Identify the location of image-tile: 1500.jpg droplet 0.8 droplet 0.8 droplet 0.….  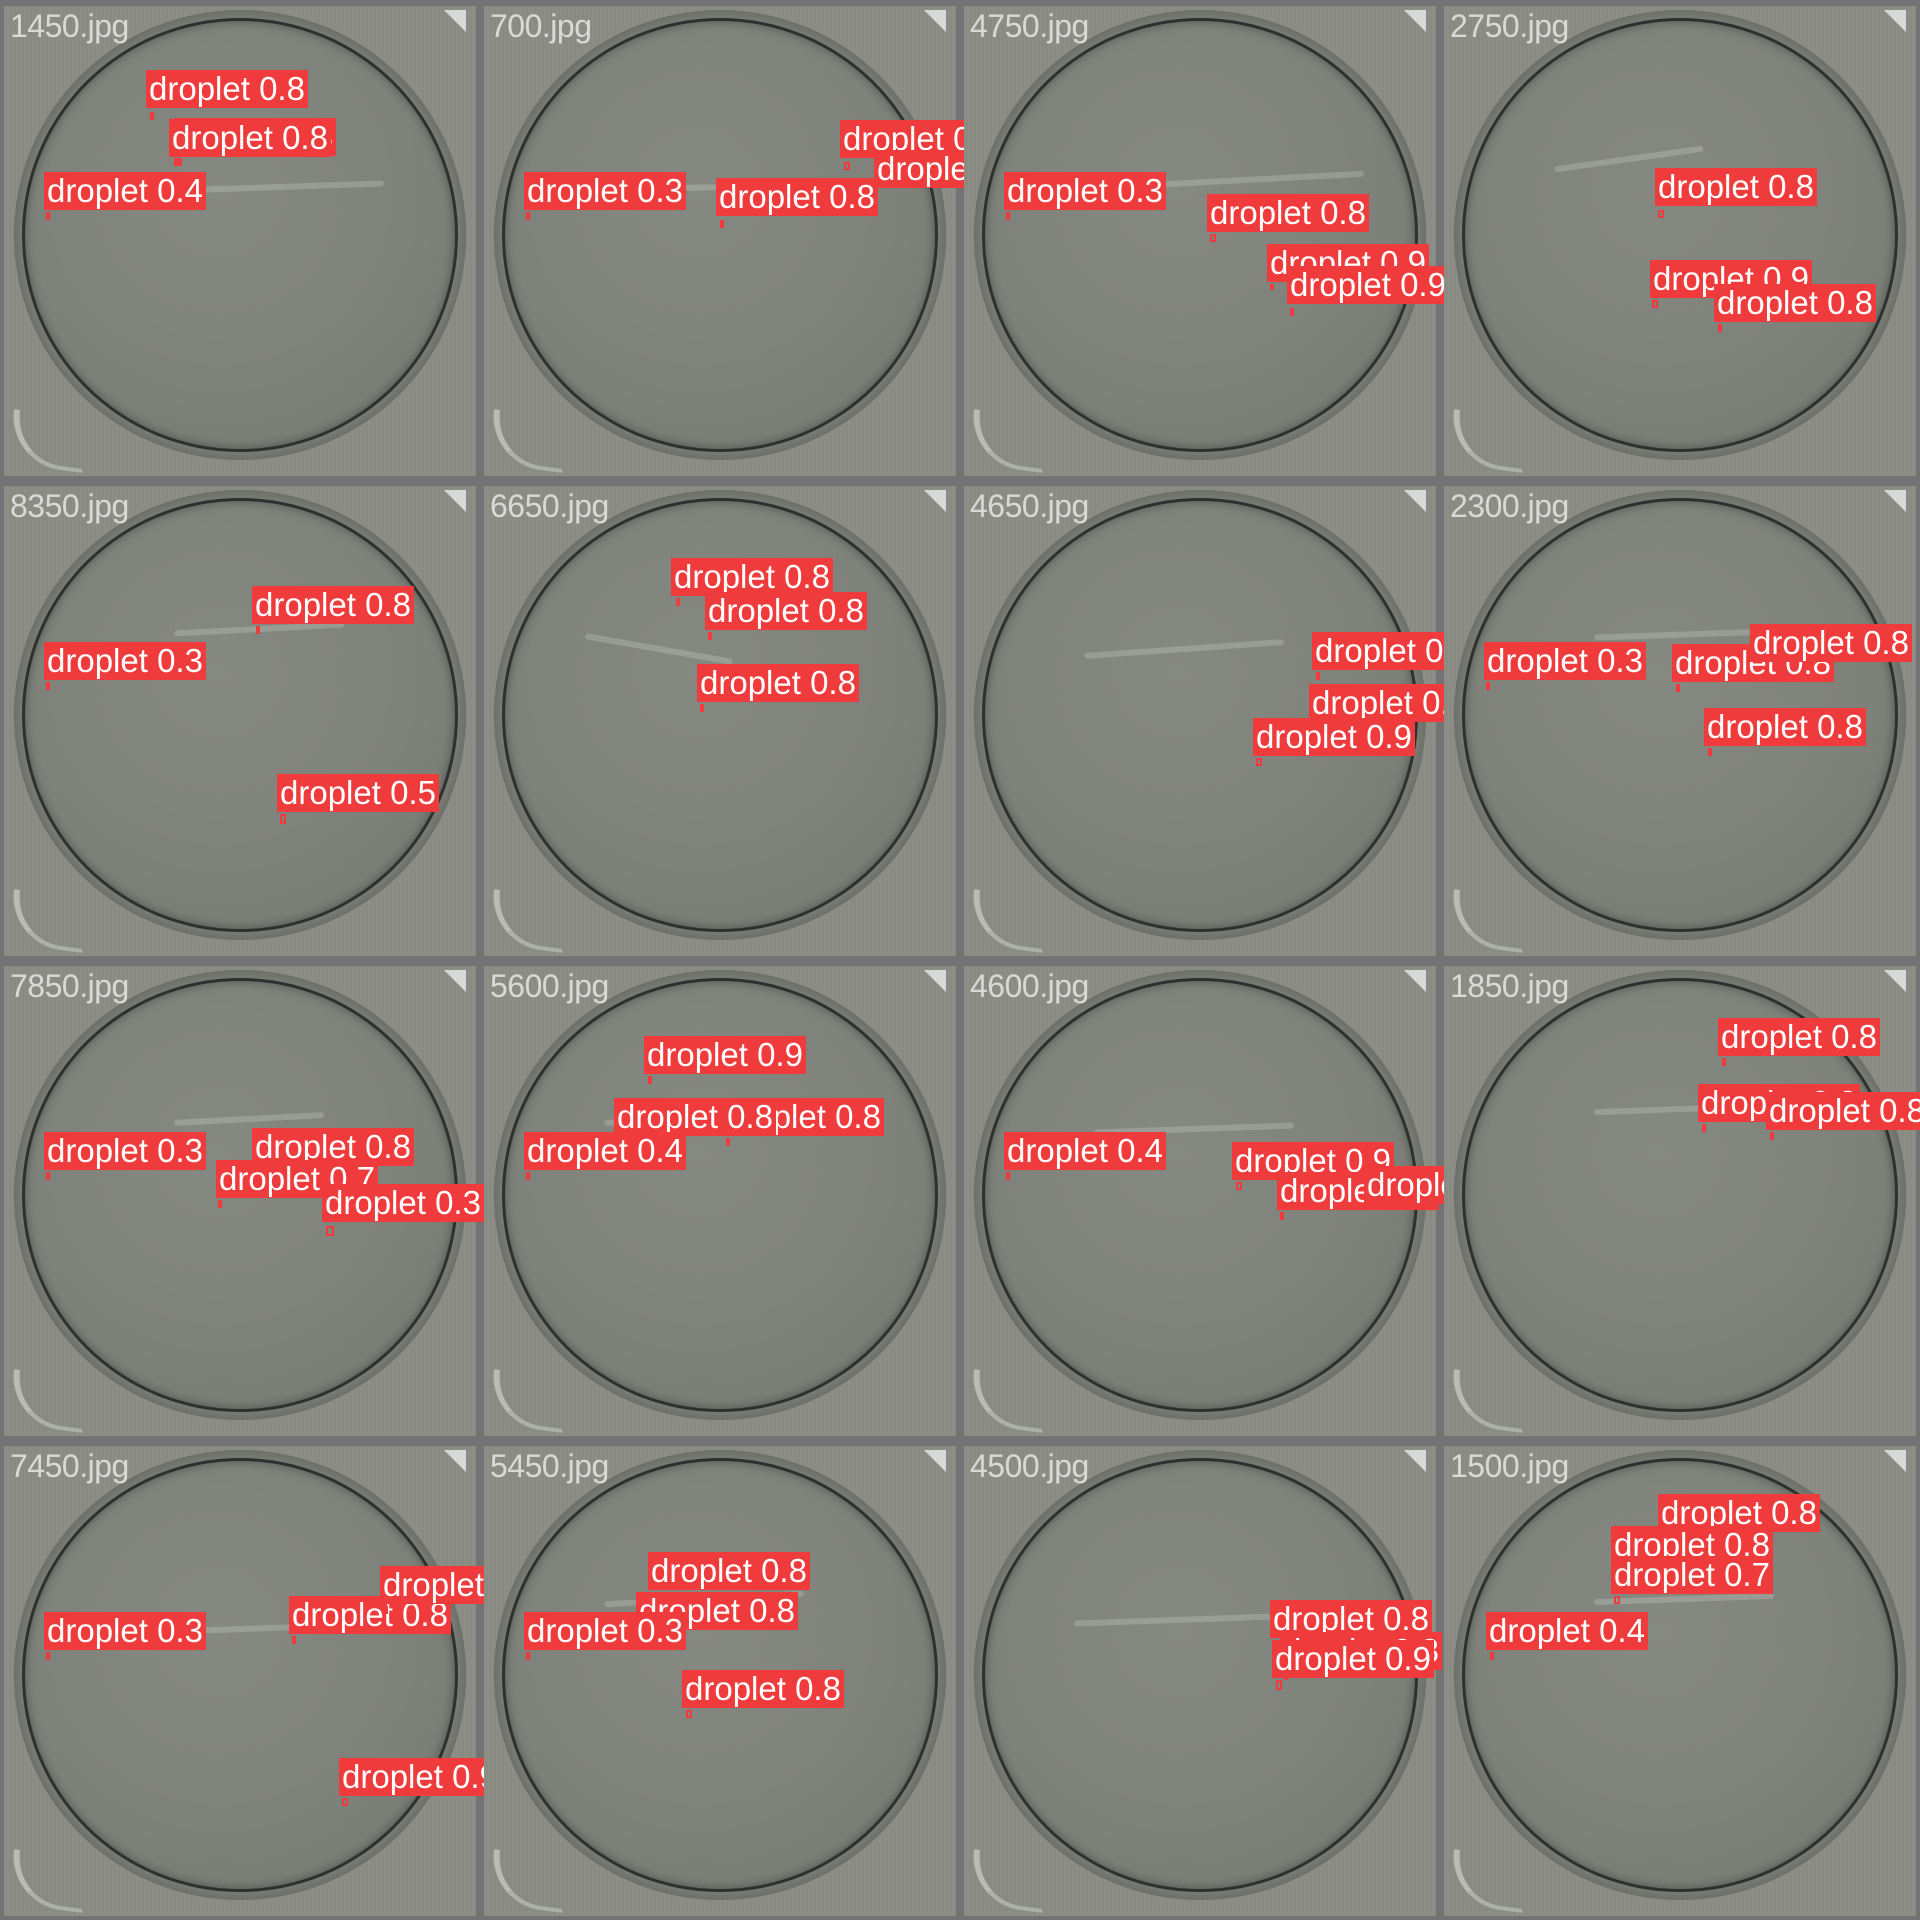
(1680, 1681).